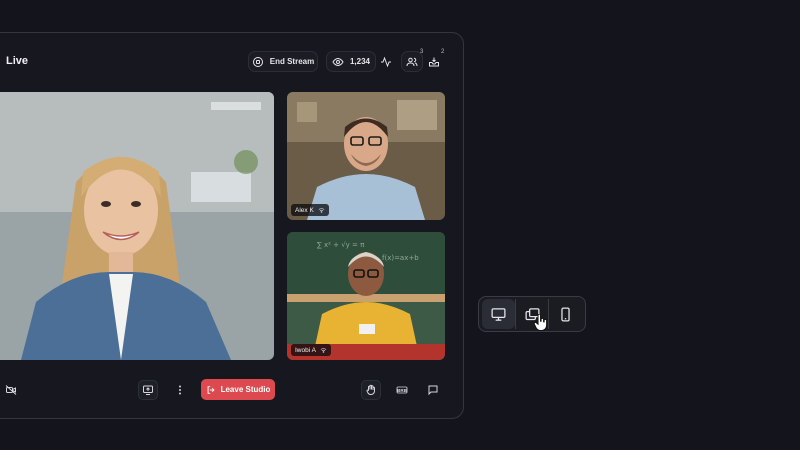 Image resolution: width=800 pixels, height=450 pixels. I want to click on viewer-count-value: 1,234, so click(360, 61).